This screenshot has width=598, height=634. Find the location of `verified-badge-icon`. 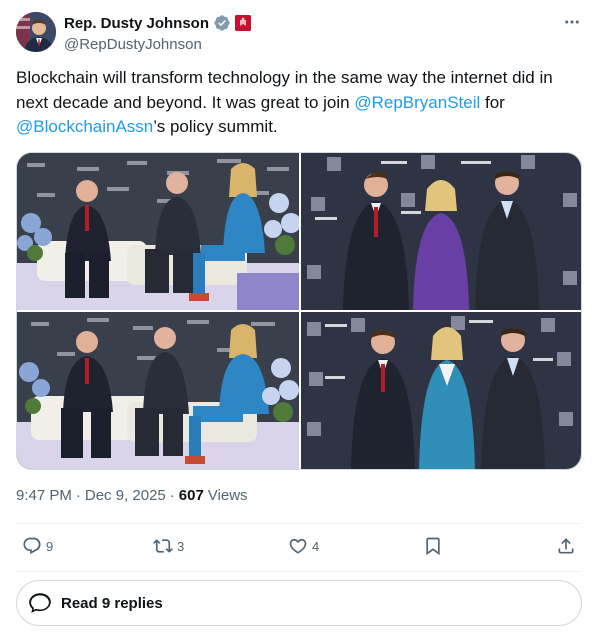

verified-badge-icon is located at coordinates (222, 23).